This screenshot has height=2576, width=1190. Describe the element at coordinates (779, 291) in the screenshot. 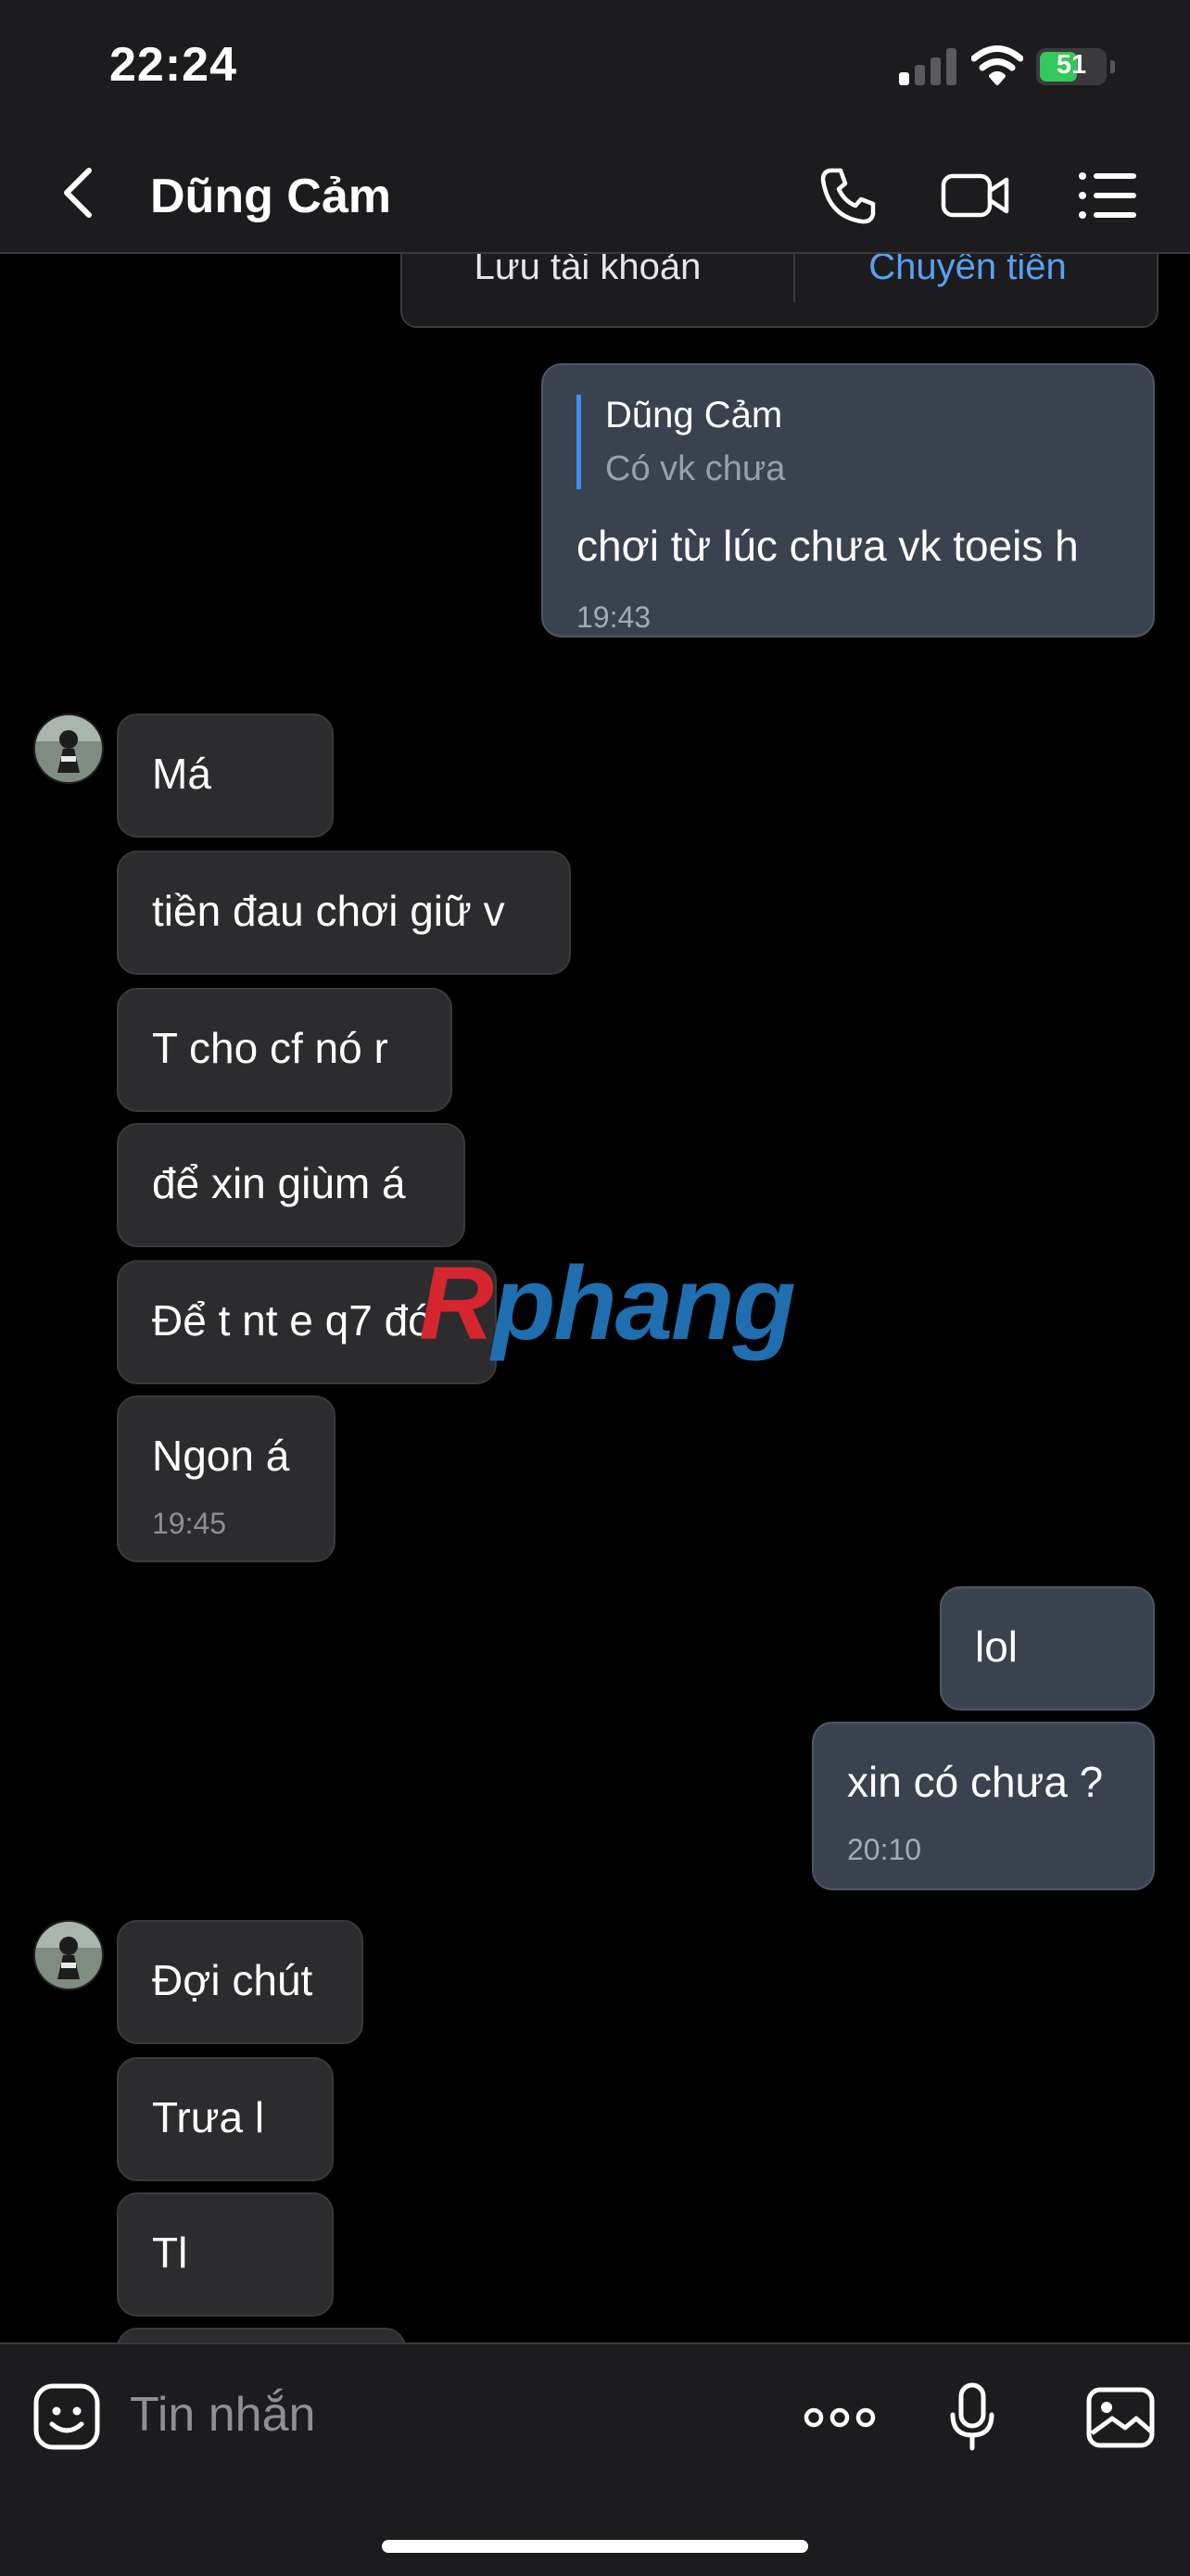

I see `bank-transfer-card: Lưu tài khoản Chuyển tiền` at that location.